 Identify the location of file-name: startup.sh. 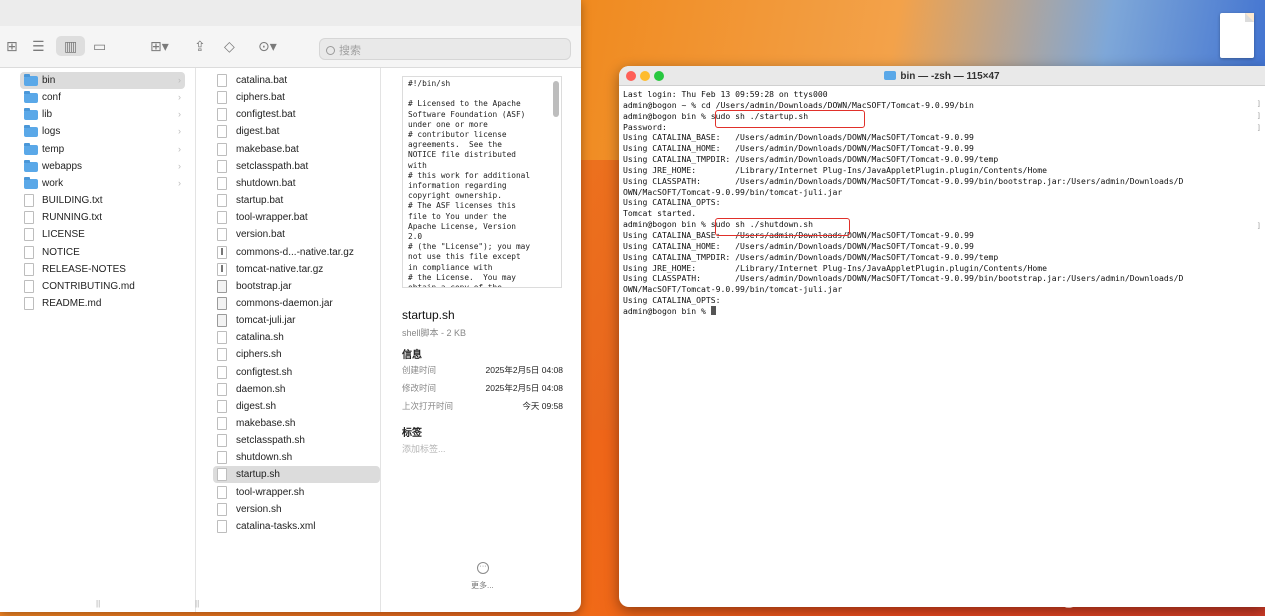
(258, 475).